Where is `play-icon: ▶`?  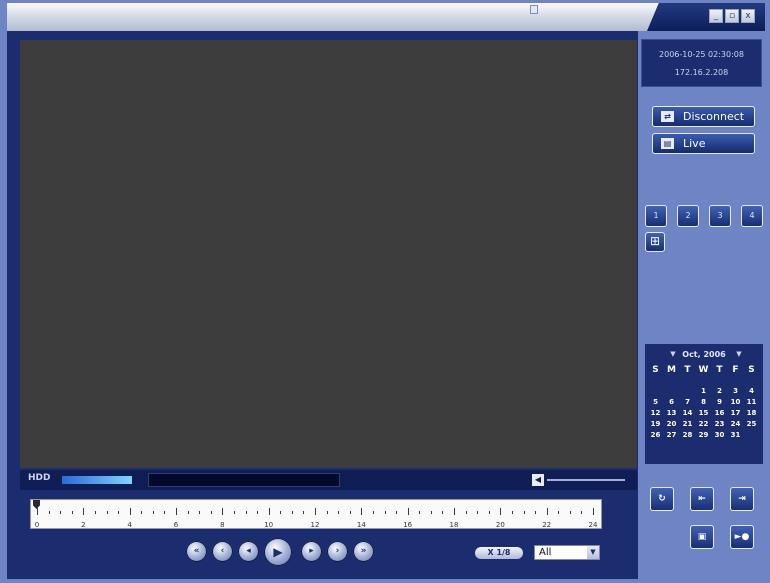
play-icon: ▶ is located at coordinates (278, 552).